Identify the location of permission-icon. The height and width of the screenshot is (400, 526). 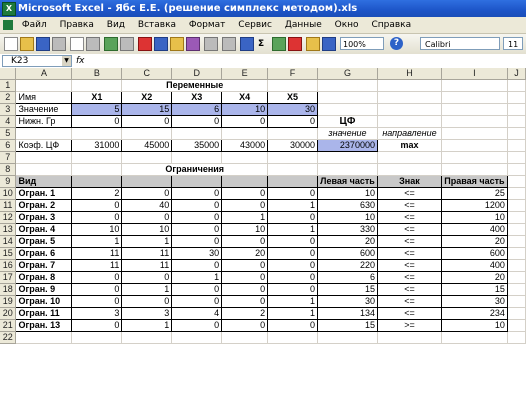
(59, 44).